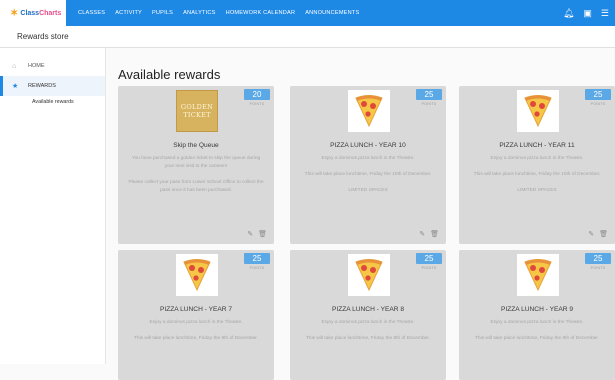  I want to click on golden-ticket-text: GOLDEN, so click(197, 107).